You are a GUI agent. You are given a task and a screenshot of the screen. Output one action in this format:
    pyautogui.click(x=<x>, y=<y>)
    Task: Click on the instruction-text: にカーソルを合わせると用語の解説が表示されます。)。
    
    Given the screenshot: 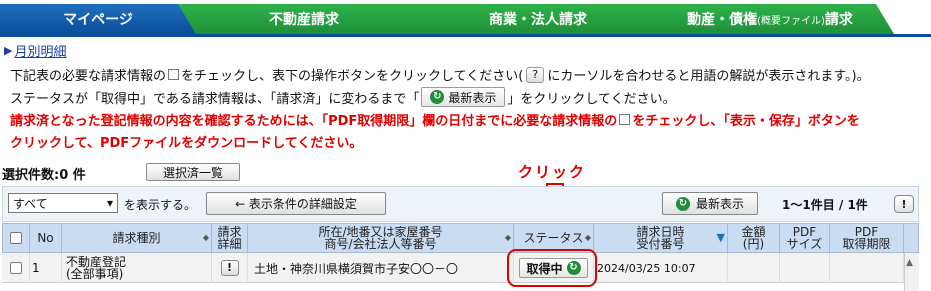 What is the action you would take?
    pyautogui.click(x=708, y=76)
    